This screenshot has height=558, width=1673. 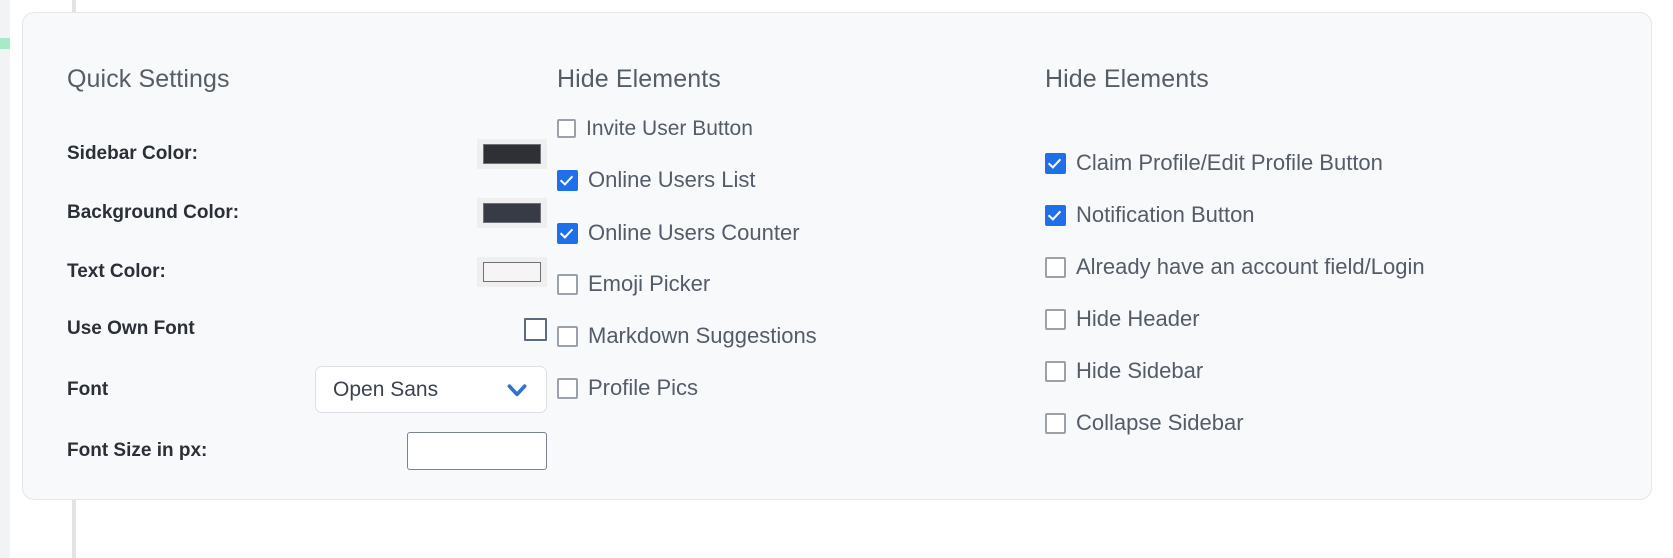 What do you see at coordinates (567, 180) in the screenshot?
I see `checkbox-online-users-list` at bounding box center [567, 180].